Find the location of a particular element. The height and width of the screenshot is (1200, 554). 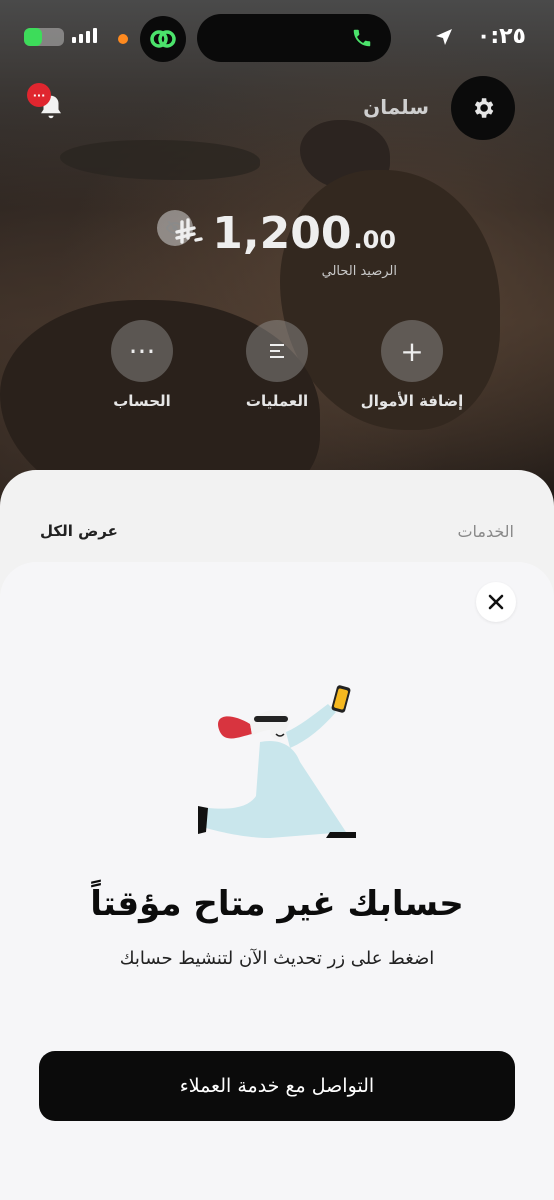

more-dots-icon: ··· is located at coordinates (142, 351).